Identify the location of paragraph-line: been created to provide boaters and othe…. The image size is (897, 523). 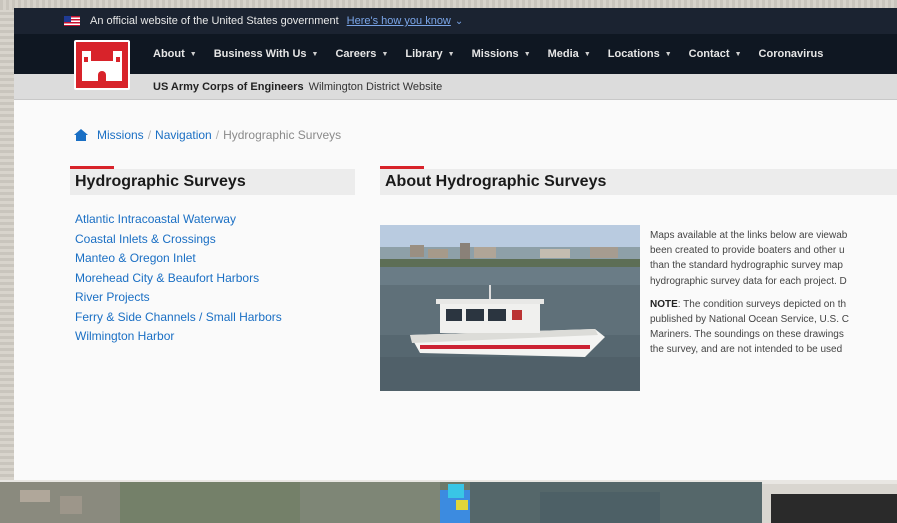
(747, 251).